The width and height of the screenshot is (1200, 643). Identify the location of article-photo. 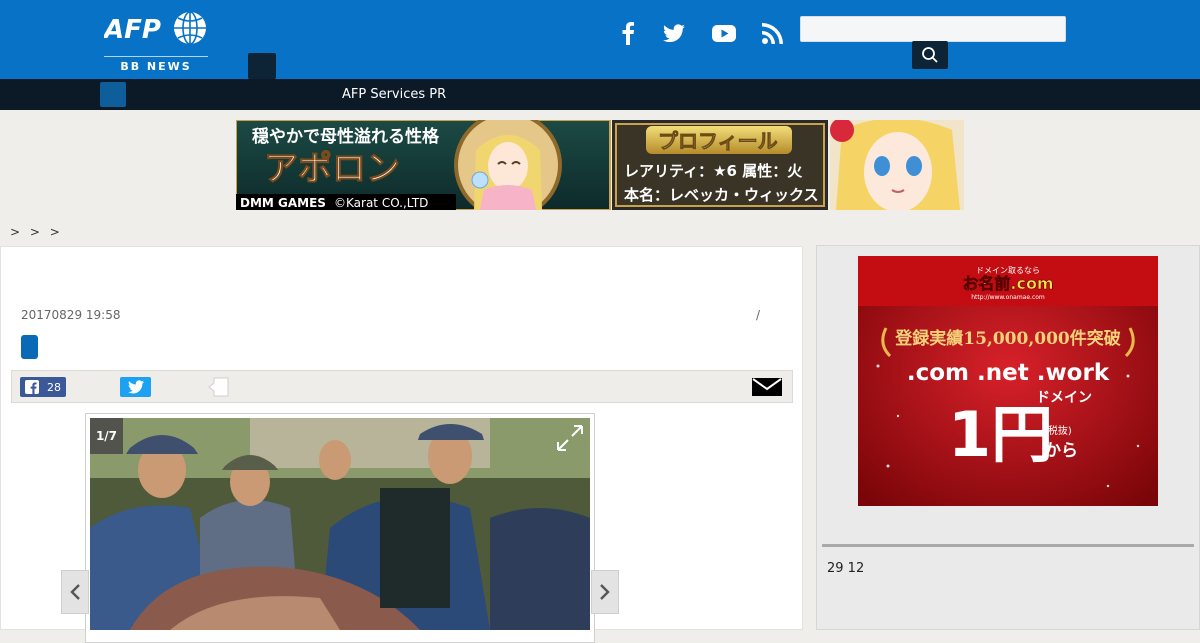
(340, 524).